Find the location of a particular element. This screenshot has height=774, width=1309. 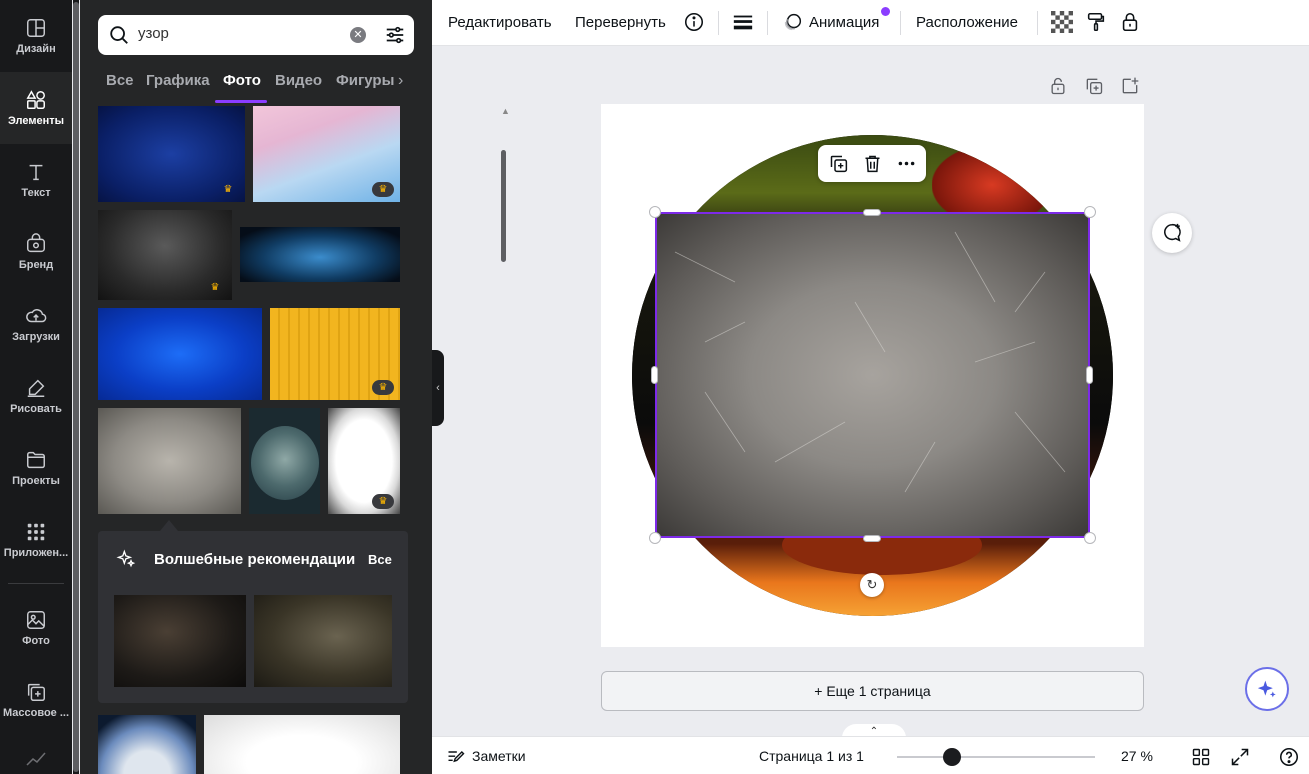

add-comment-button is located at coordinates (1172, 233).